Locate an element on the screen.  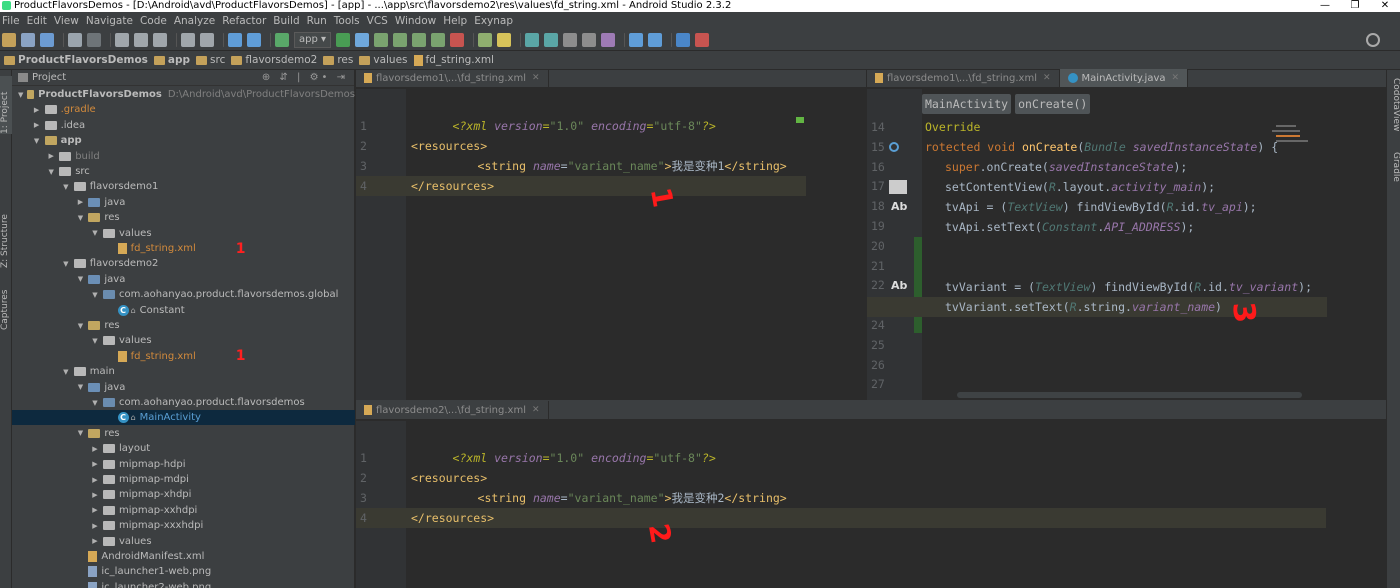
plugin-icon is located at coordinates (702, 39).